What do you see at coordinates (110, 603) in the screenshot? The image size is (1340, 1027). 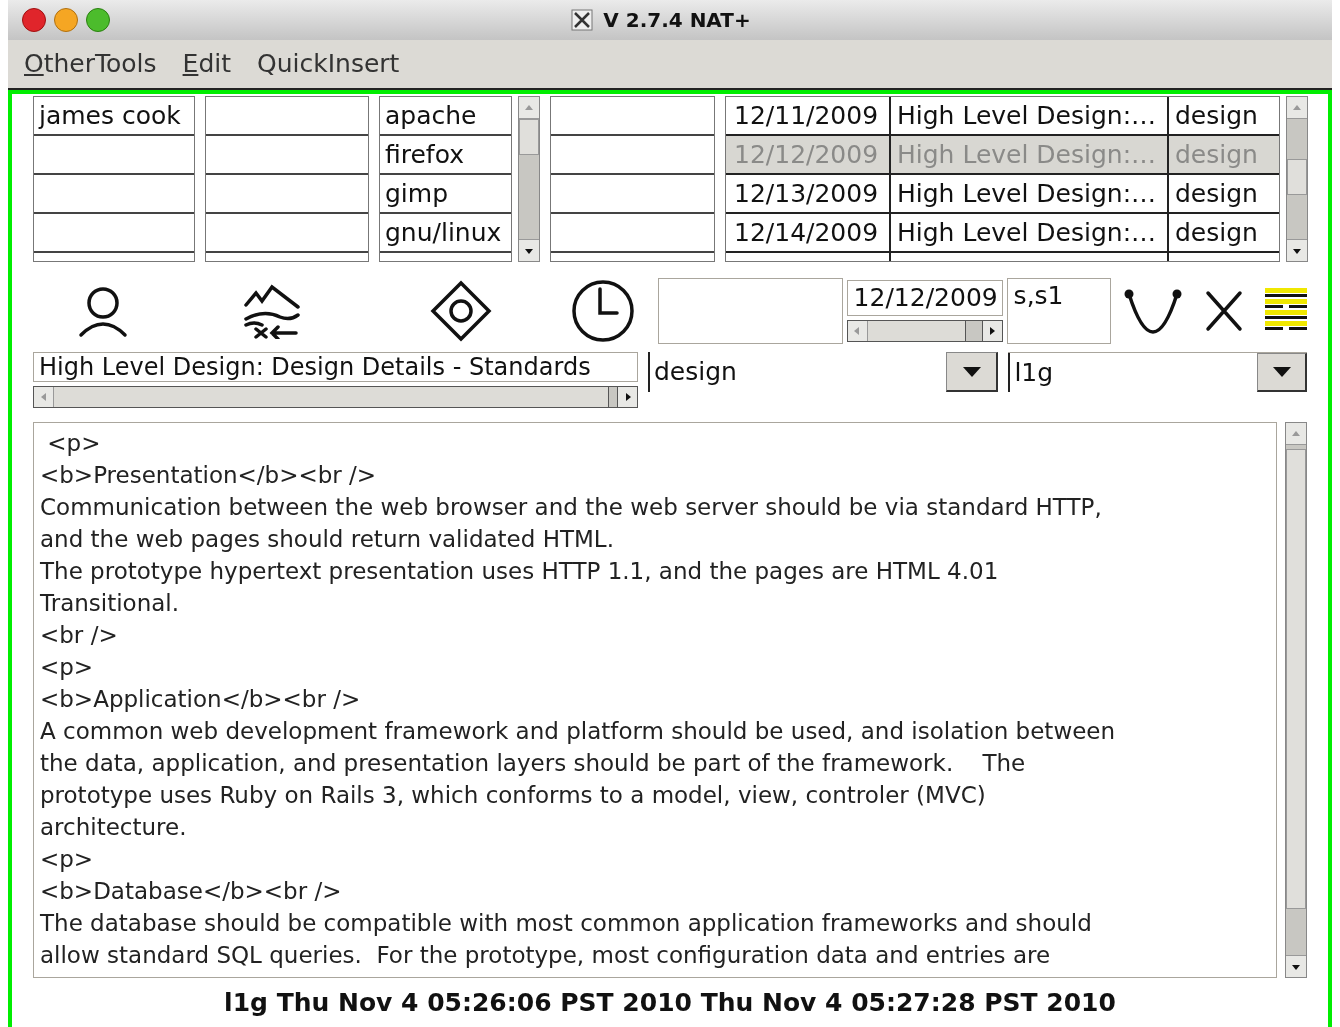 I see `editor-line: Transitional.` at bounding box center [110, 603].